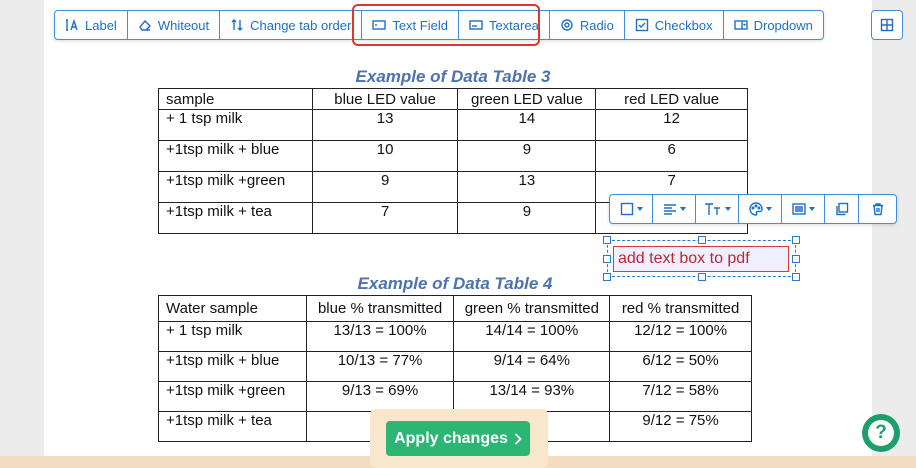  What do you see at coordinates (671, 99) in the screenshot?
I see `header-cell: red LED value` at bounding box center [671, 99].